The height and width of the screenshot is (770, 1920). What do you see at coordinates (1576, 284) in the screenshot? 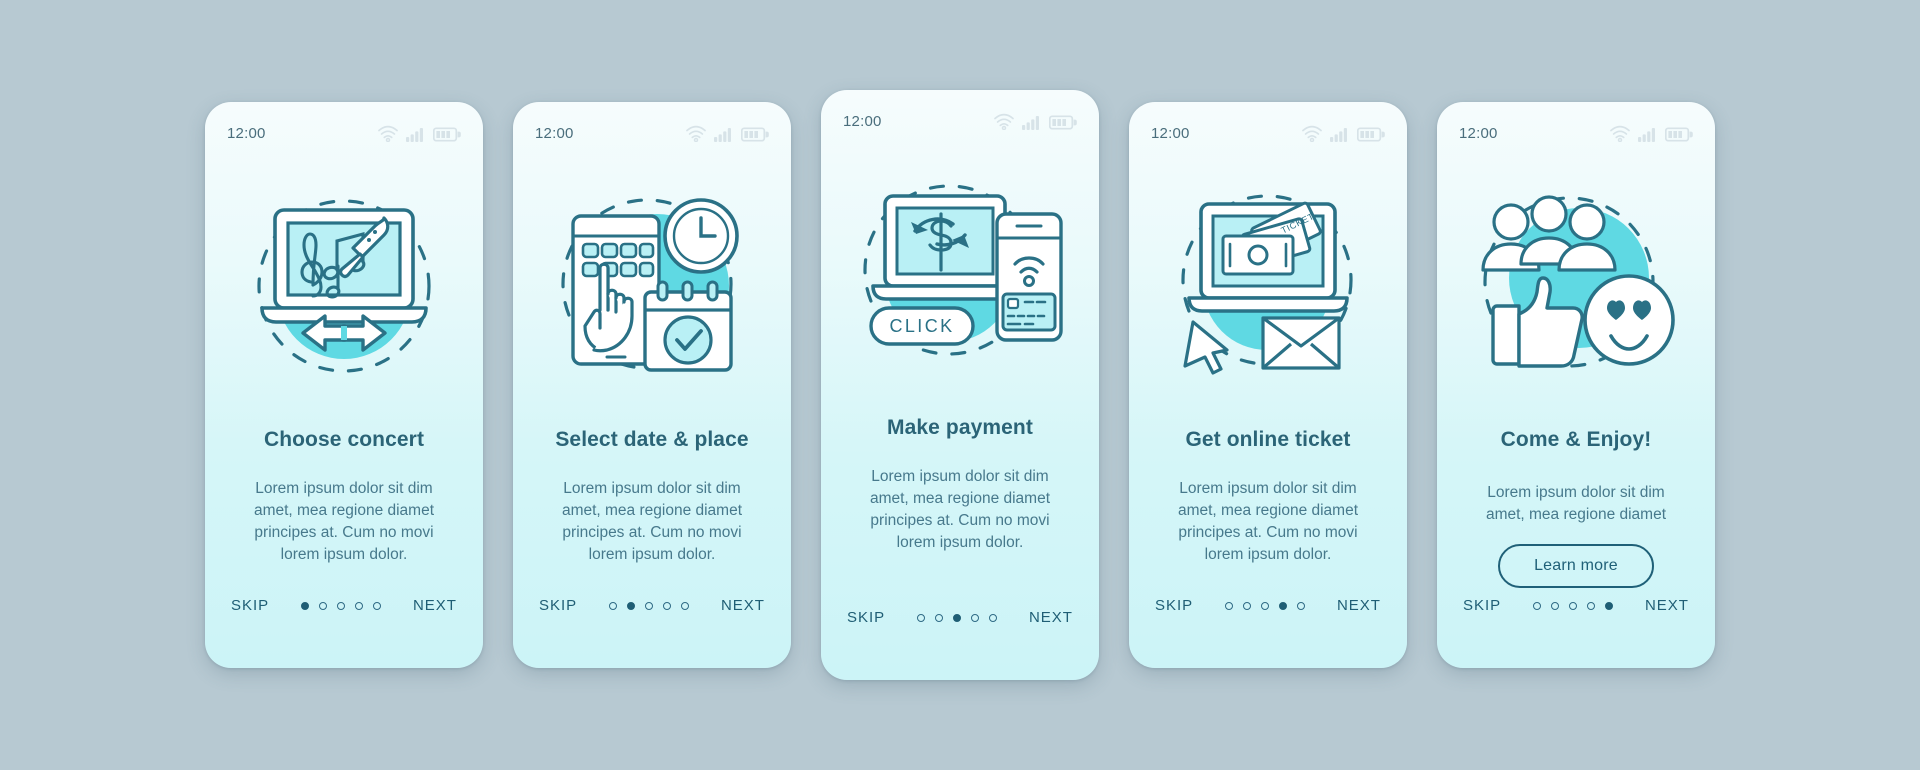
I see `illustration-come-and-enjoy` at bounding box center [1576, 284].